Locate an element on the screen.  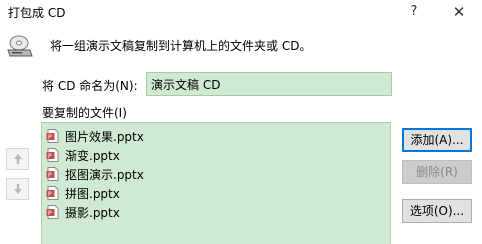
title-bar: 打包成 CD ? ✕ is located at coordinates (241, 12).